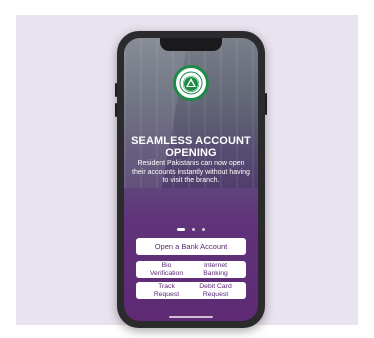 The width and height of the screenshot is (374, 338). Describe the element at coordinates (191, 246) in the screenshot. I see `open-bank-account-button: Open a Bank Account` at that location.